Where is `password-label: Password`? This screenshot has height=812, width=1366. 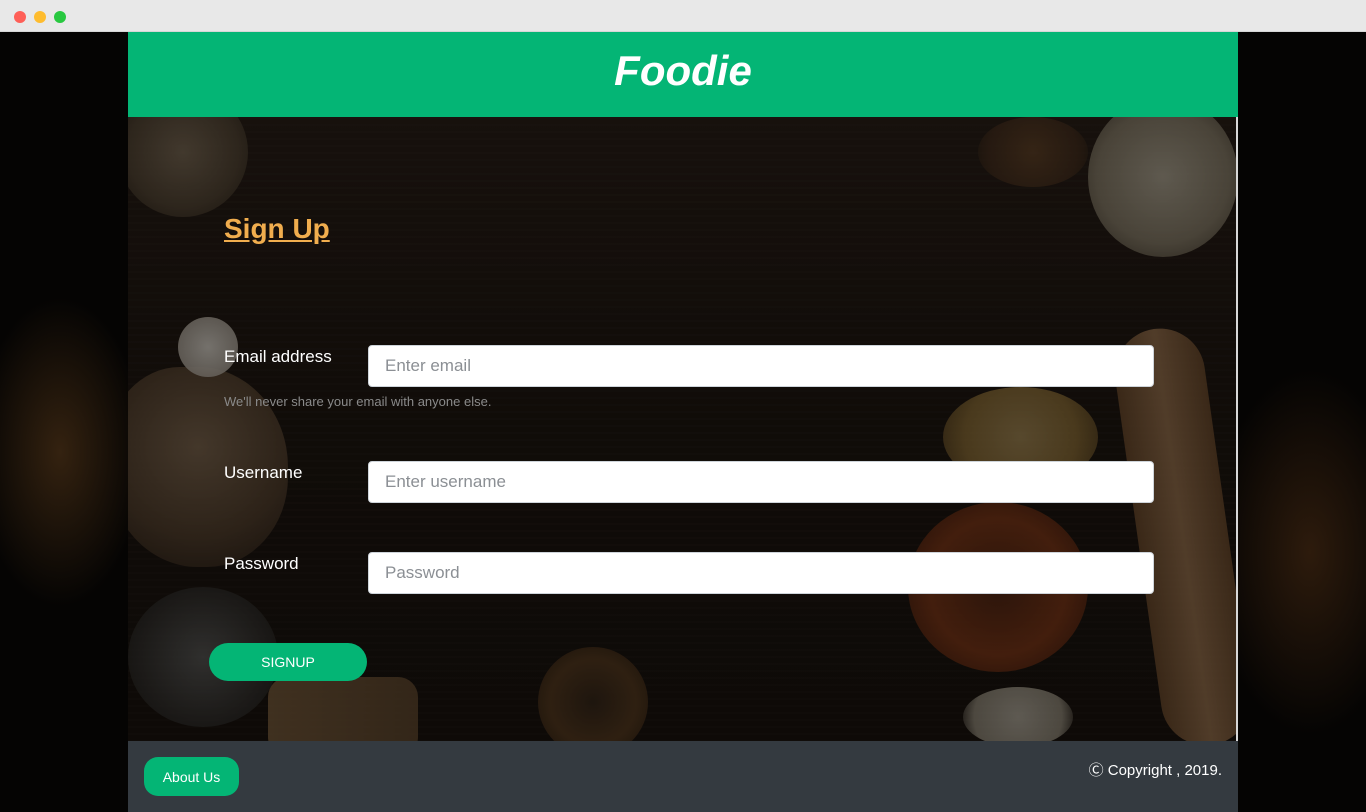
password-label: Password is located at coordinates (261, 563).